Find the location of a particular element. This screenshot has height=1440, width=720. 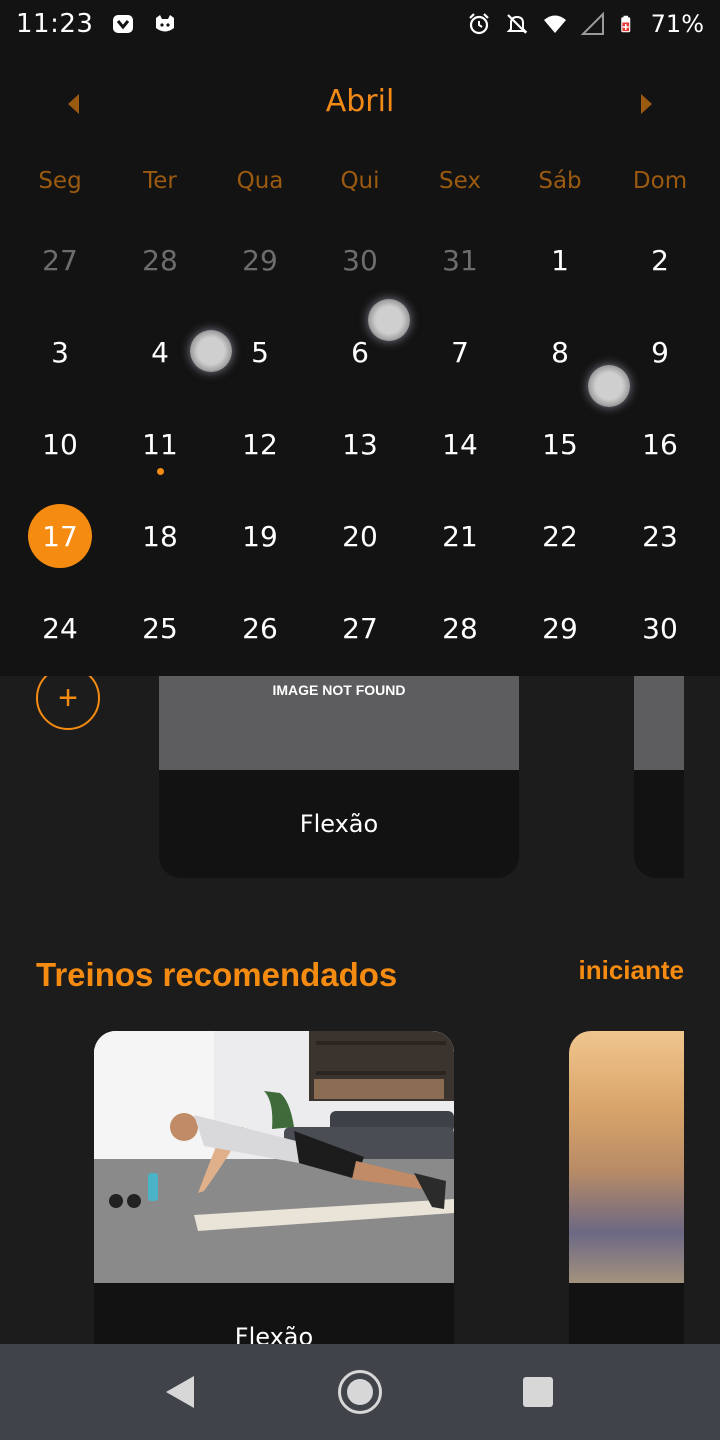

battery-percent: 71% is located at coordinates (677, 24).